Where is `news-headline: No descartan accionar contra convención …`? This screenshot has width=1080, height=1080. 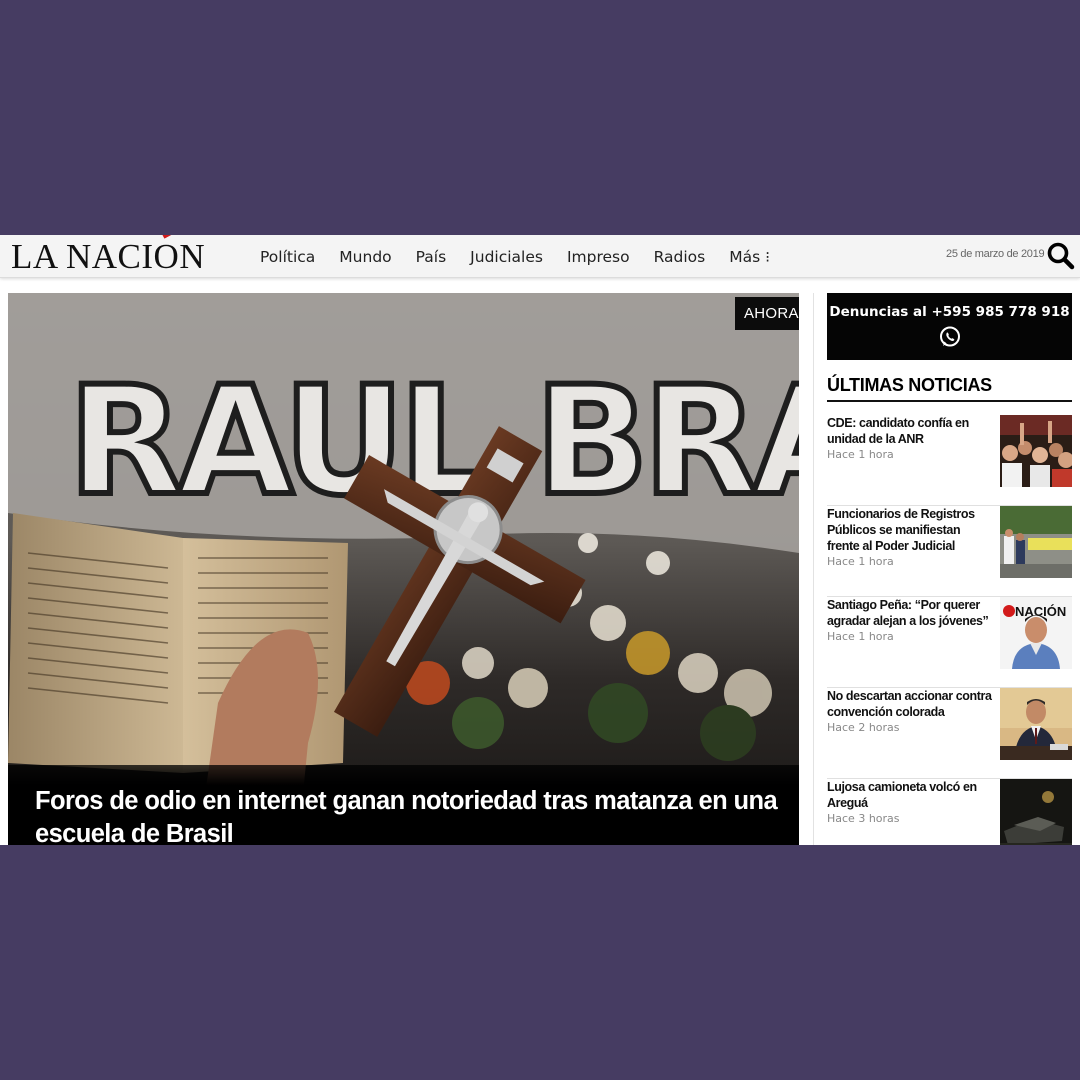 news-headline: No descartan accionar contra convención … is located at coordinates (911, 704).